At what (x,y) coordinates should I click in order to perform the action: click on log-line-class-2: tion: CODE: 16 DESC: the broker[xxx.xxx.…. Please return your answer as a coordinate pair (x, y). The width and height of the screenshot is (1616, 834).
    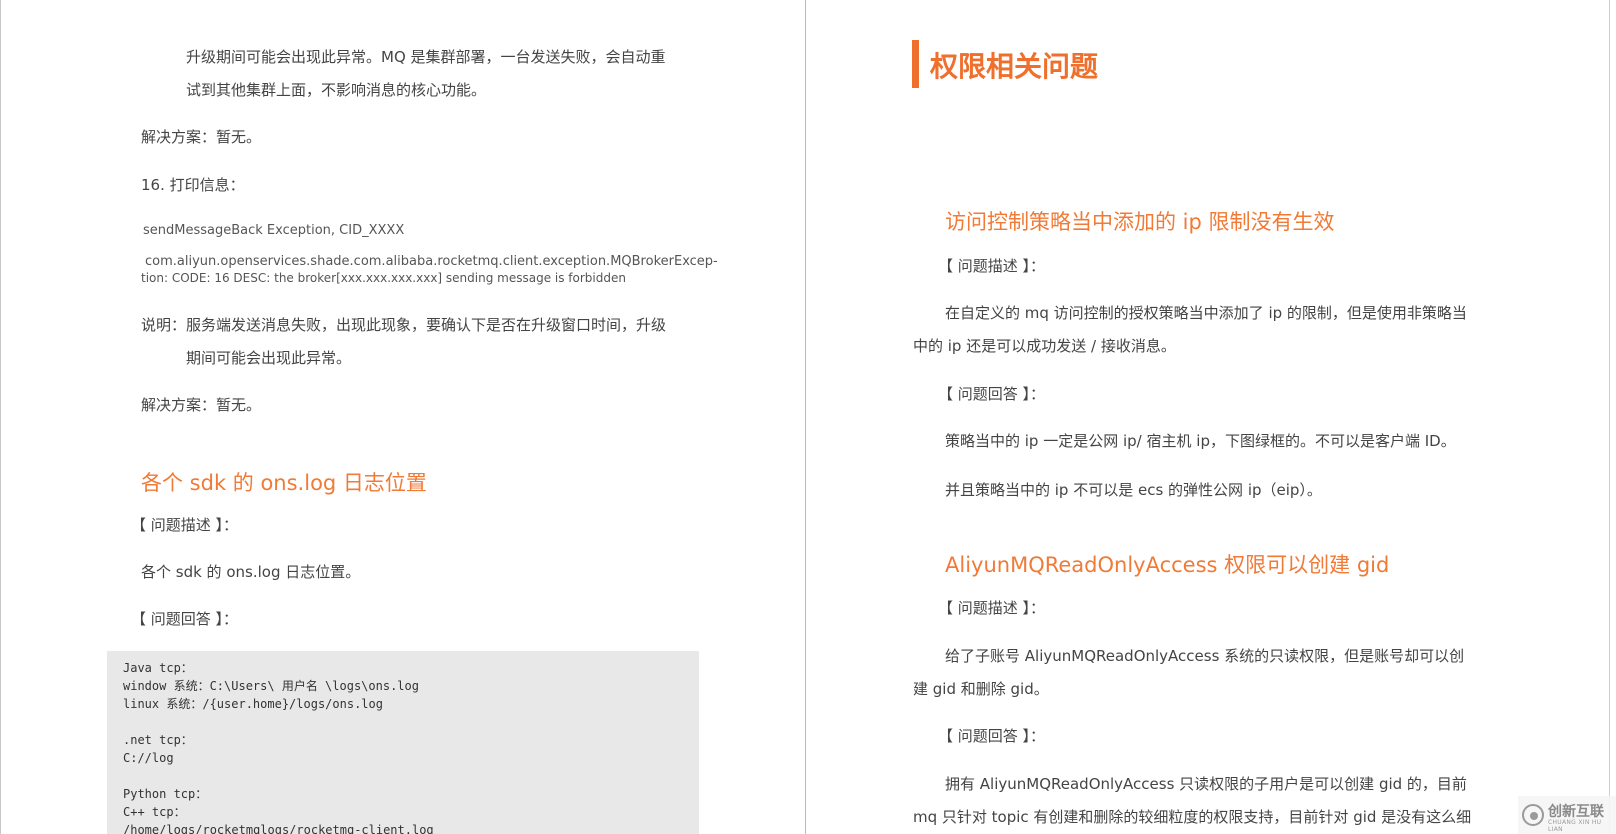
    Looking at the image, I should click on (383, 278).